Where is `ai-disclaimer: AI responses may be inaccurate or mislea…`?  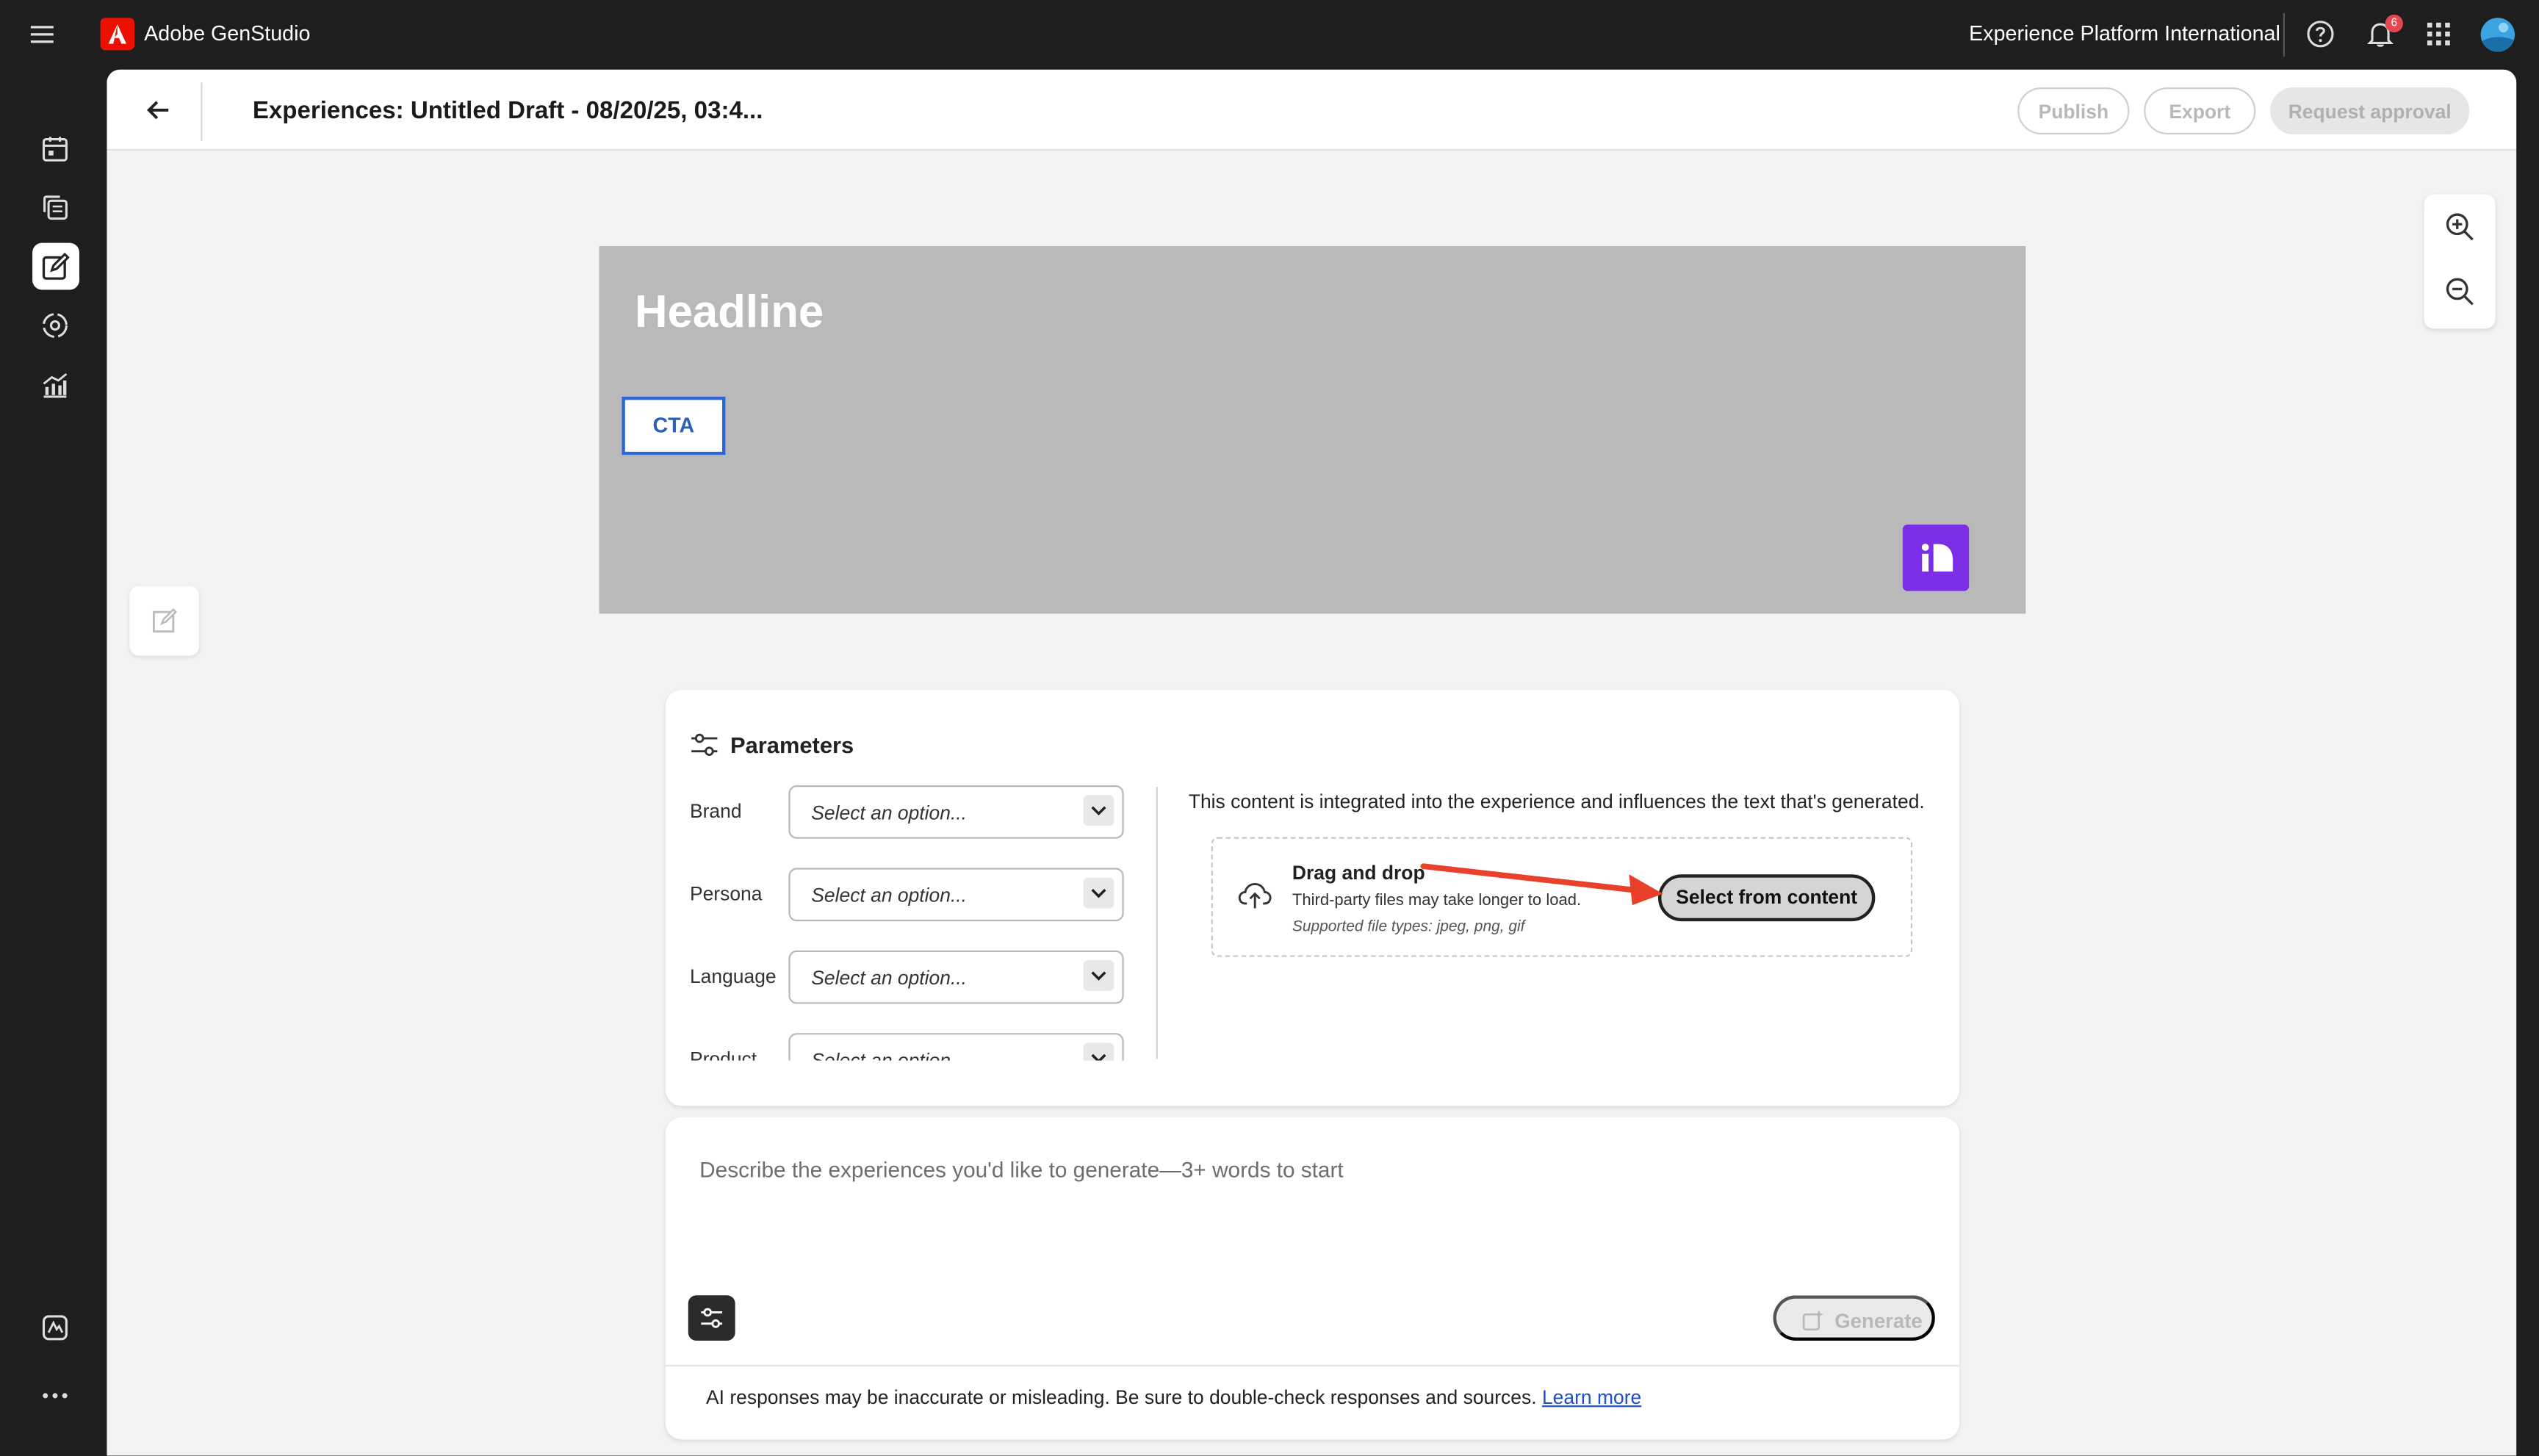 ai-disclaimer: AI responses may be inaccurate or mislea… is located at coordinates (1173, 1397).